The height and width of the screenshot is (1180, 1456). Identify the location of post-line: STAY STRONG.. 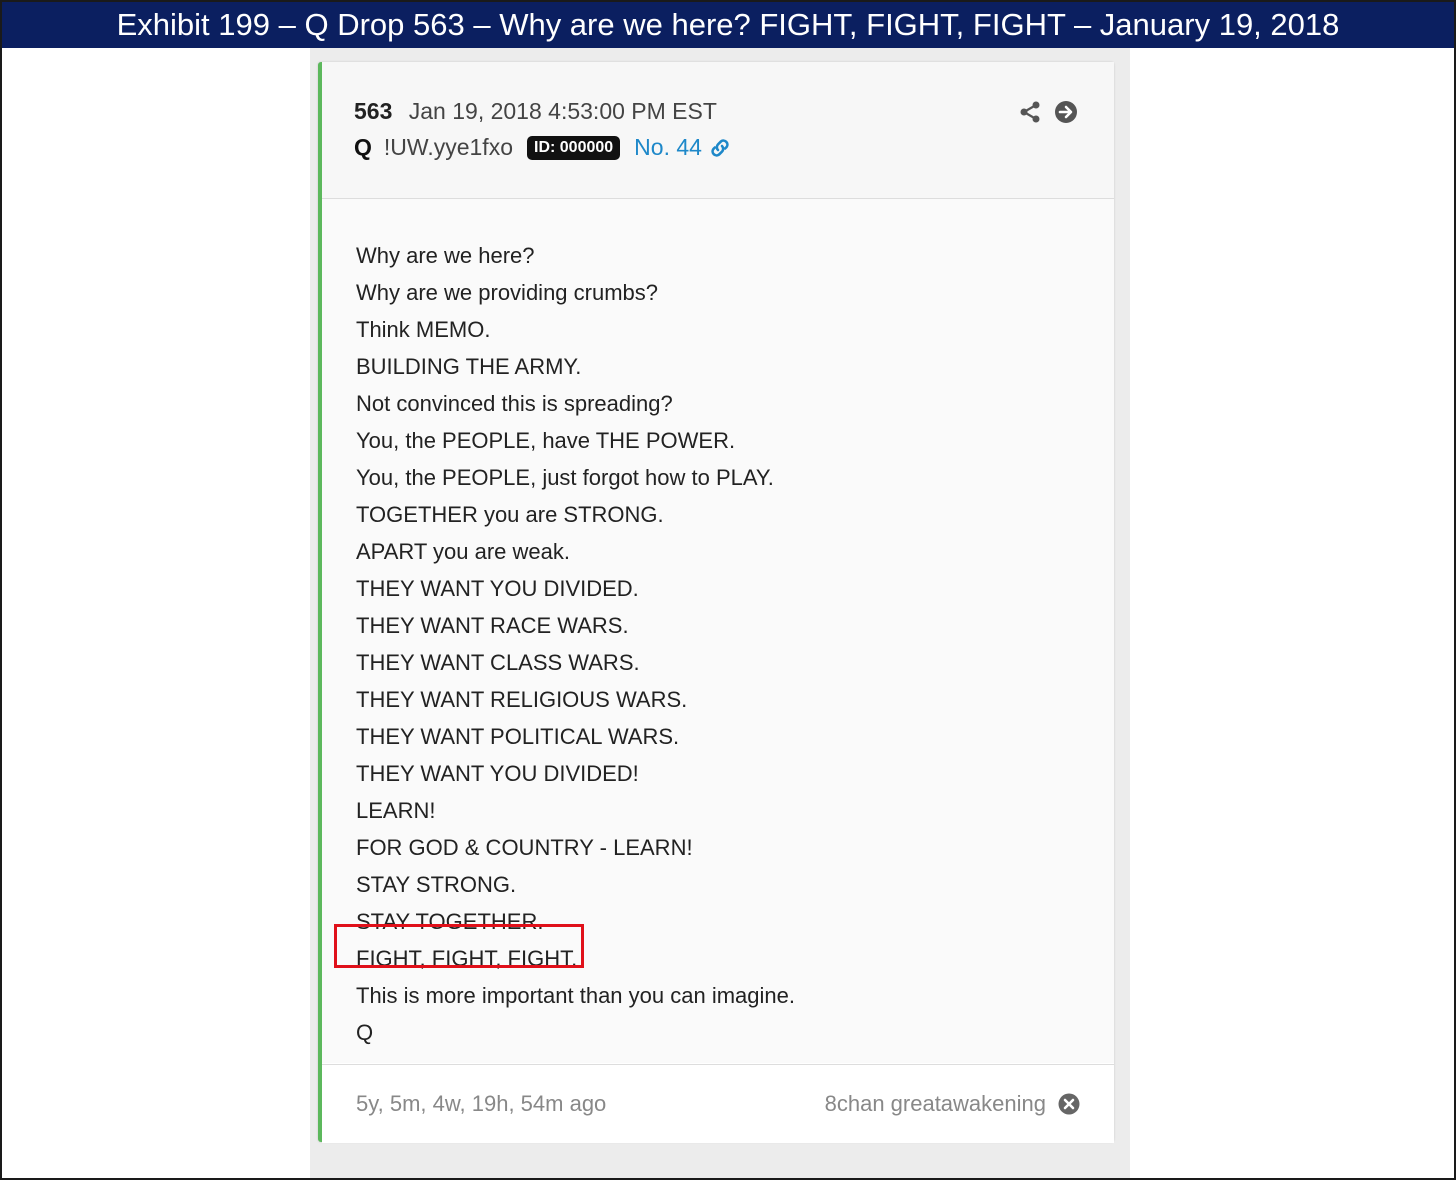
(436, 884).